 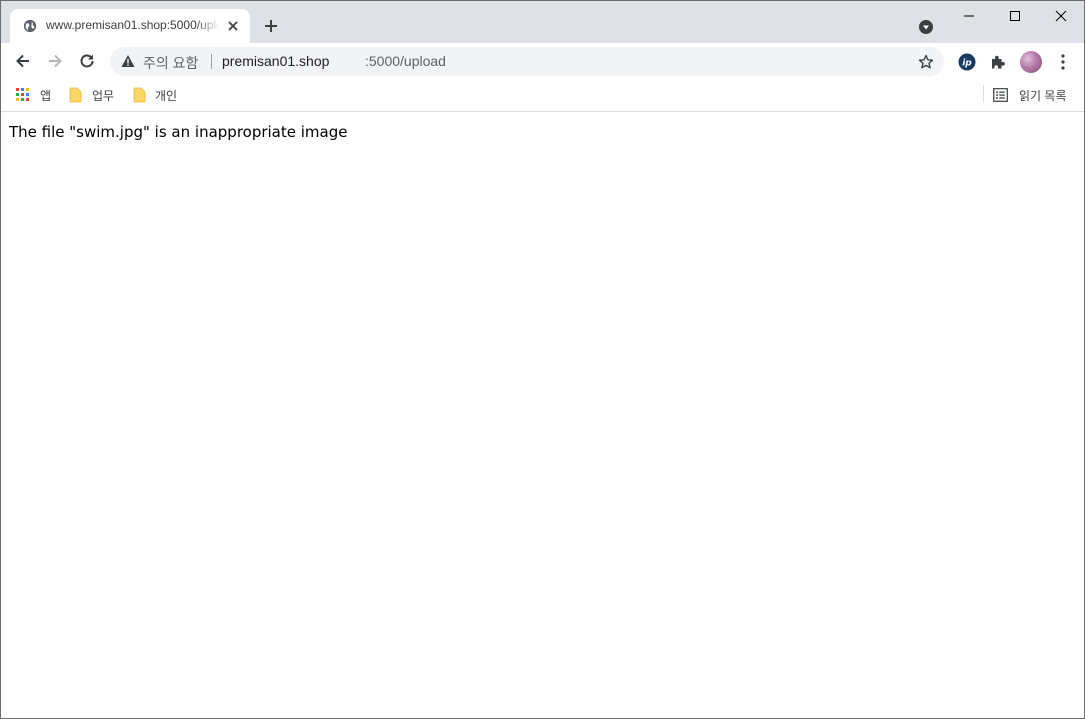 I want to click on forward-arrow-icon, so click(x=55, y=61).